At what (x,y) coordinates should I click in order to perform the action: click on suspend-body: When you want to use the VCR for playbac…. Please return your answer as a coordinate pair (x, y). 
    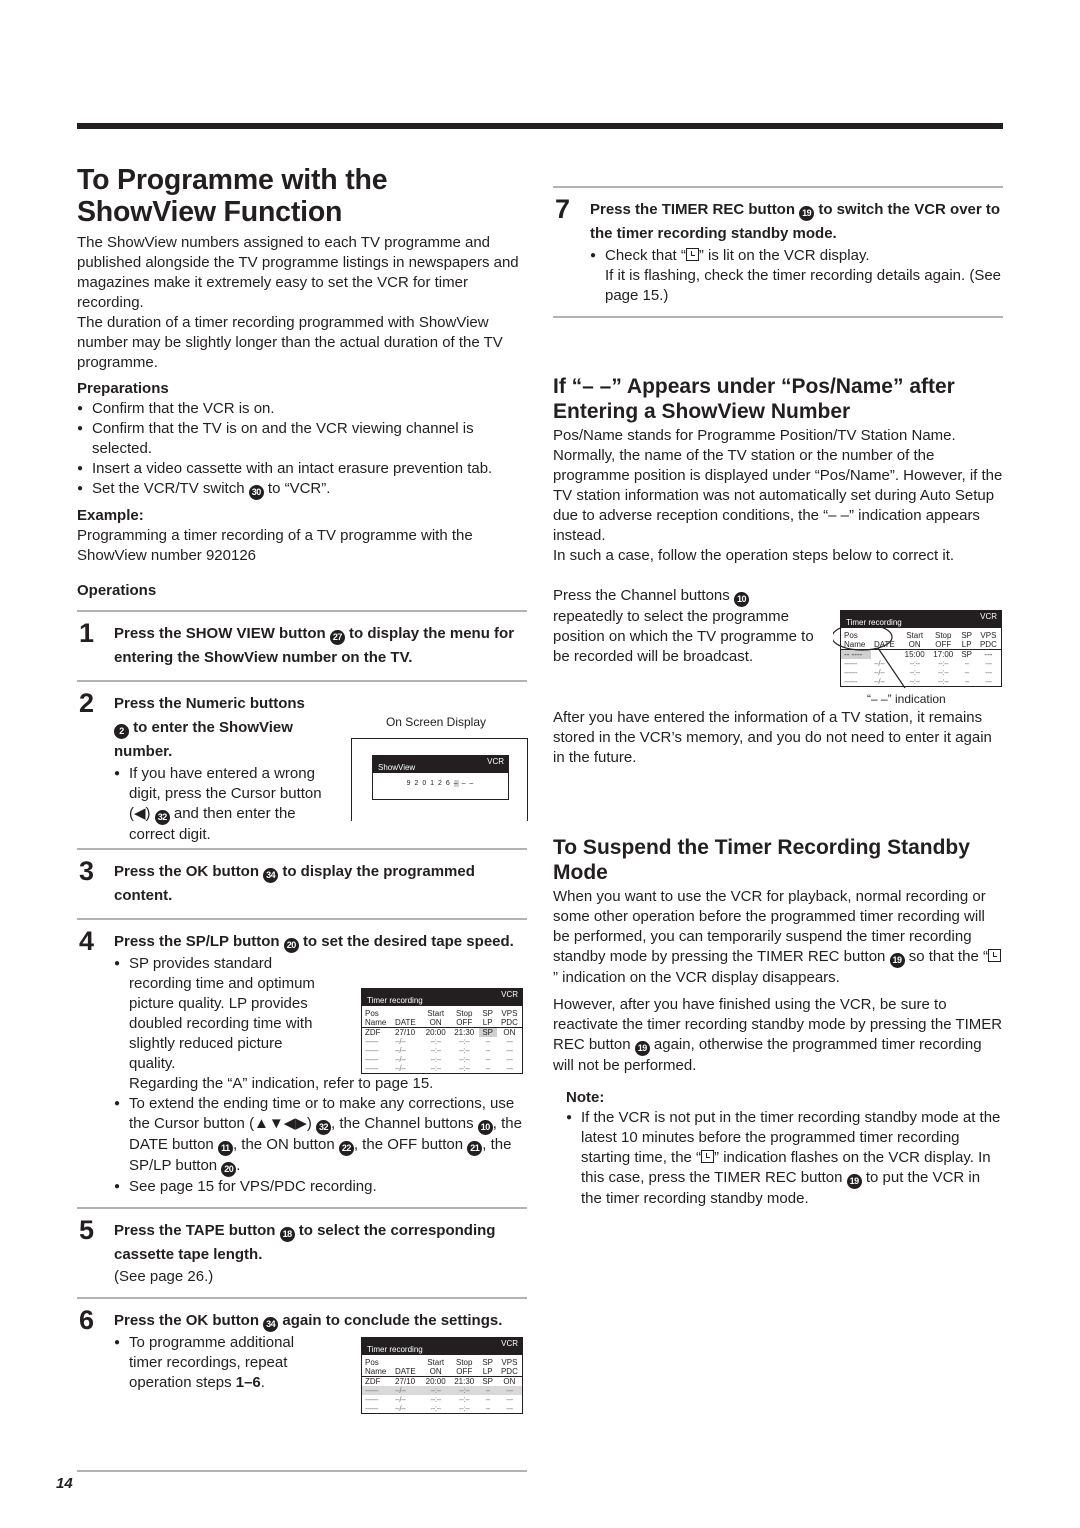
    Looking at the image, I should click on (778, 937).